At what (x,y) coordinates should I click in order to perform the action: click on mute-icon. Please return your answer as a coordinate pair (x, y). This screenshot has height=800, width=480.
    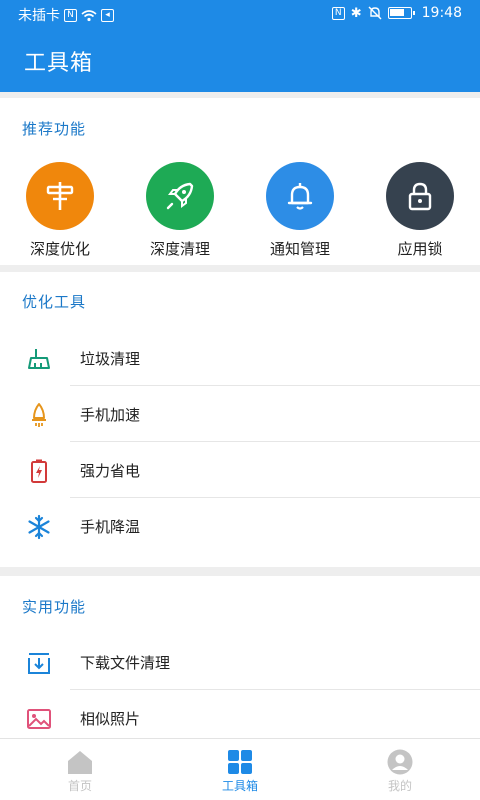
    Looking at the image, I should click on (375, 13).